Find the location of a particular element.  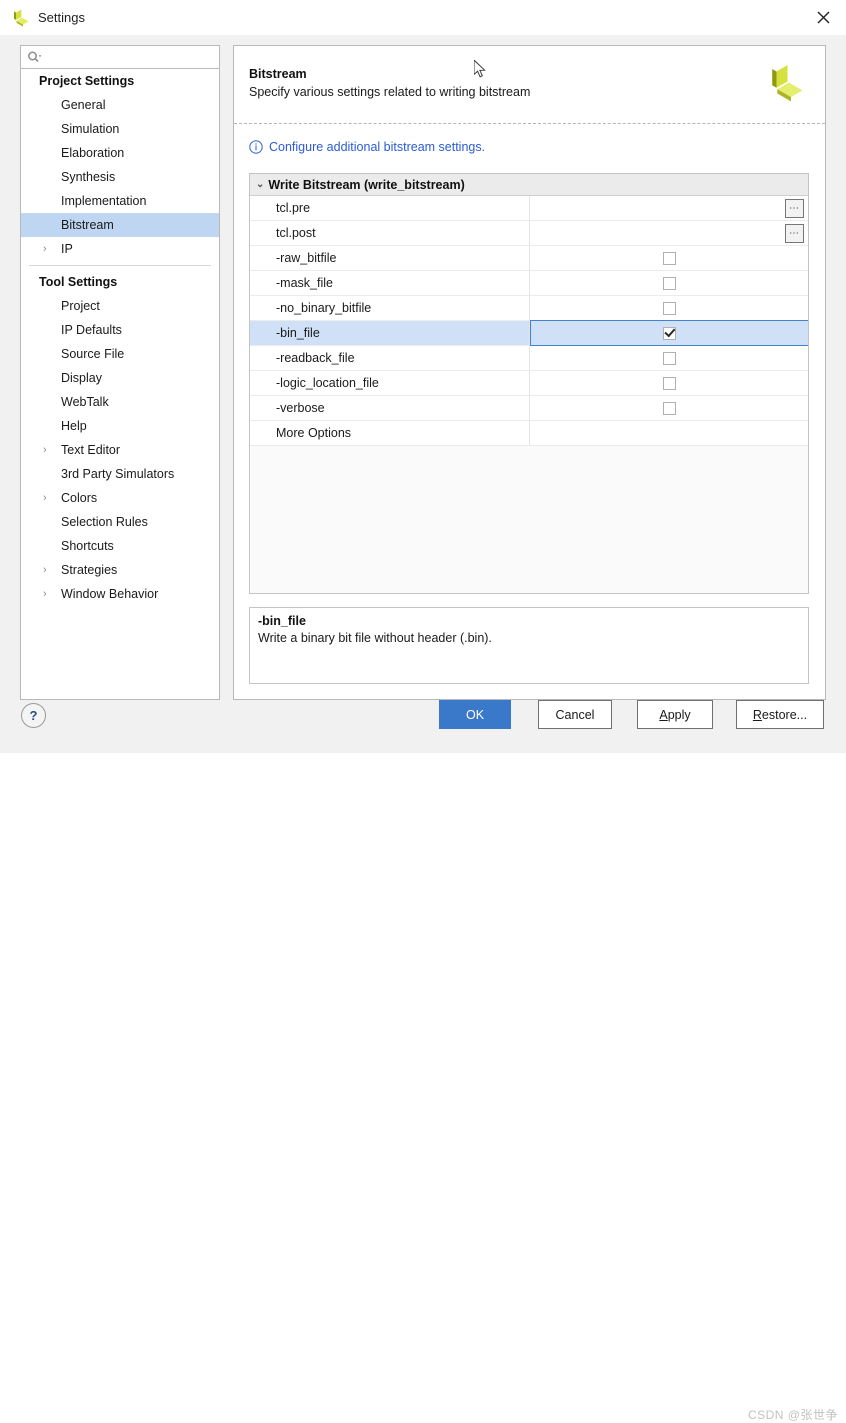

apply-button: Apply is located at coordinates (675, 714).